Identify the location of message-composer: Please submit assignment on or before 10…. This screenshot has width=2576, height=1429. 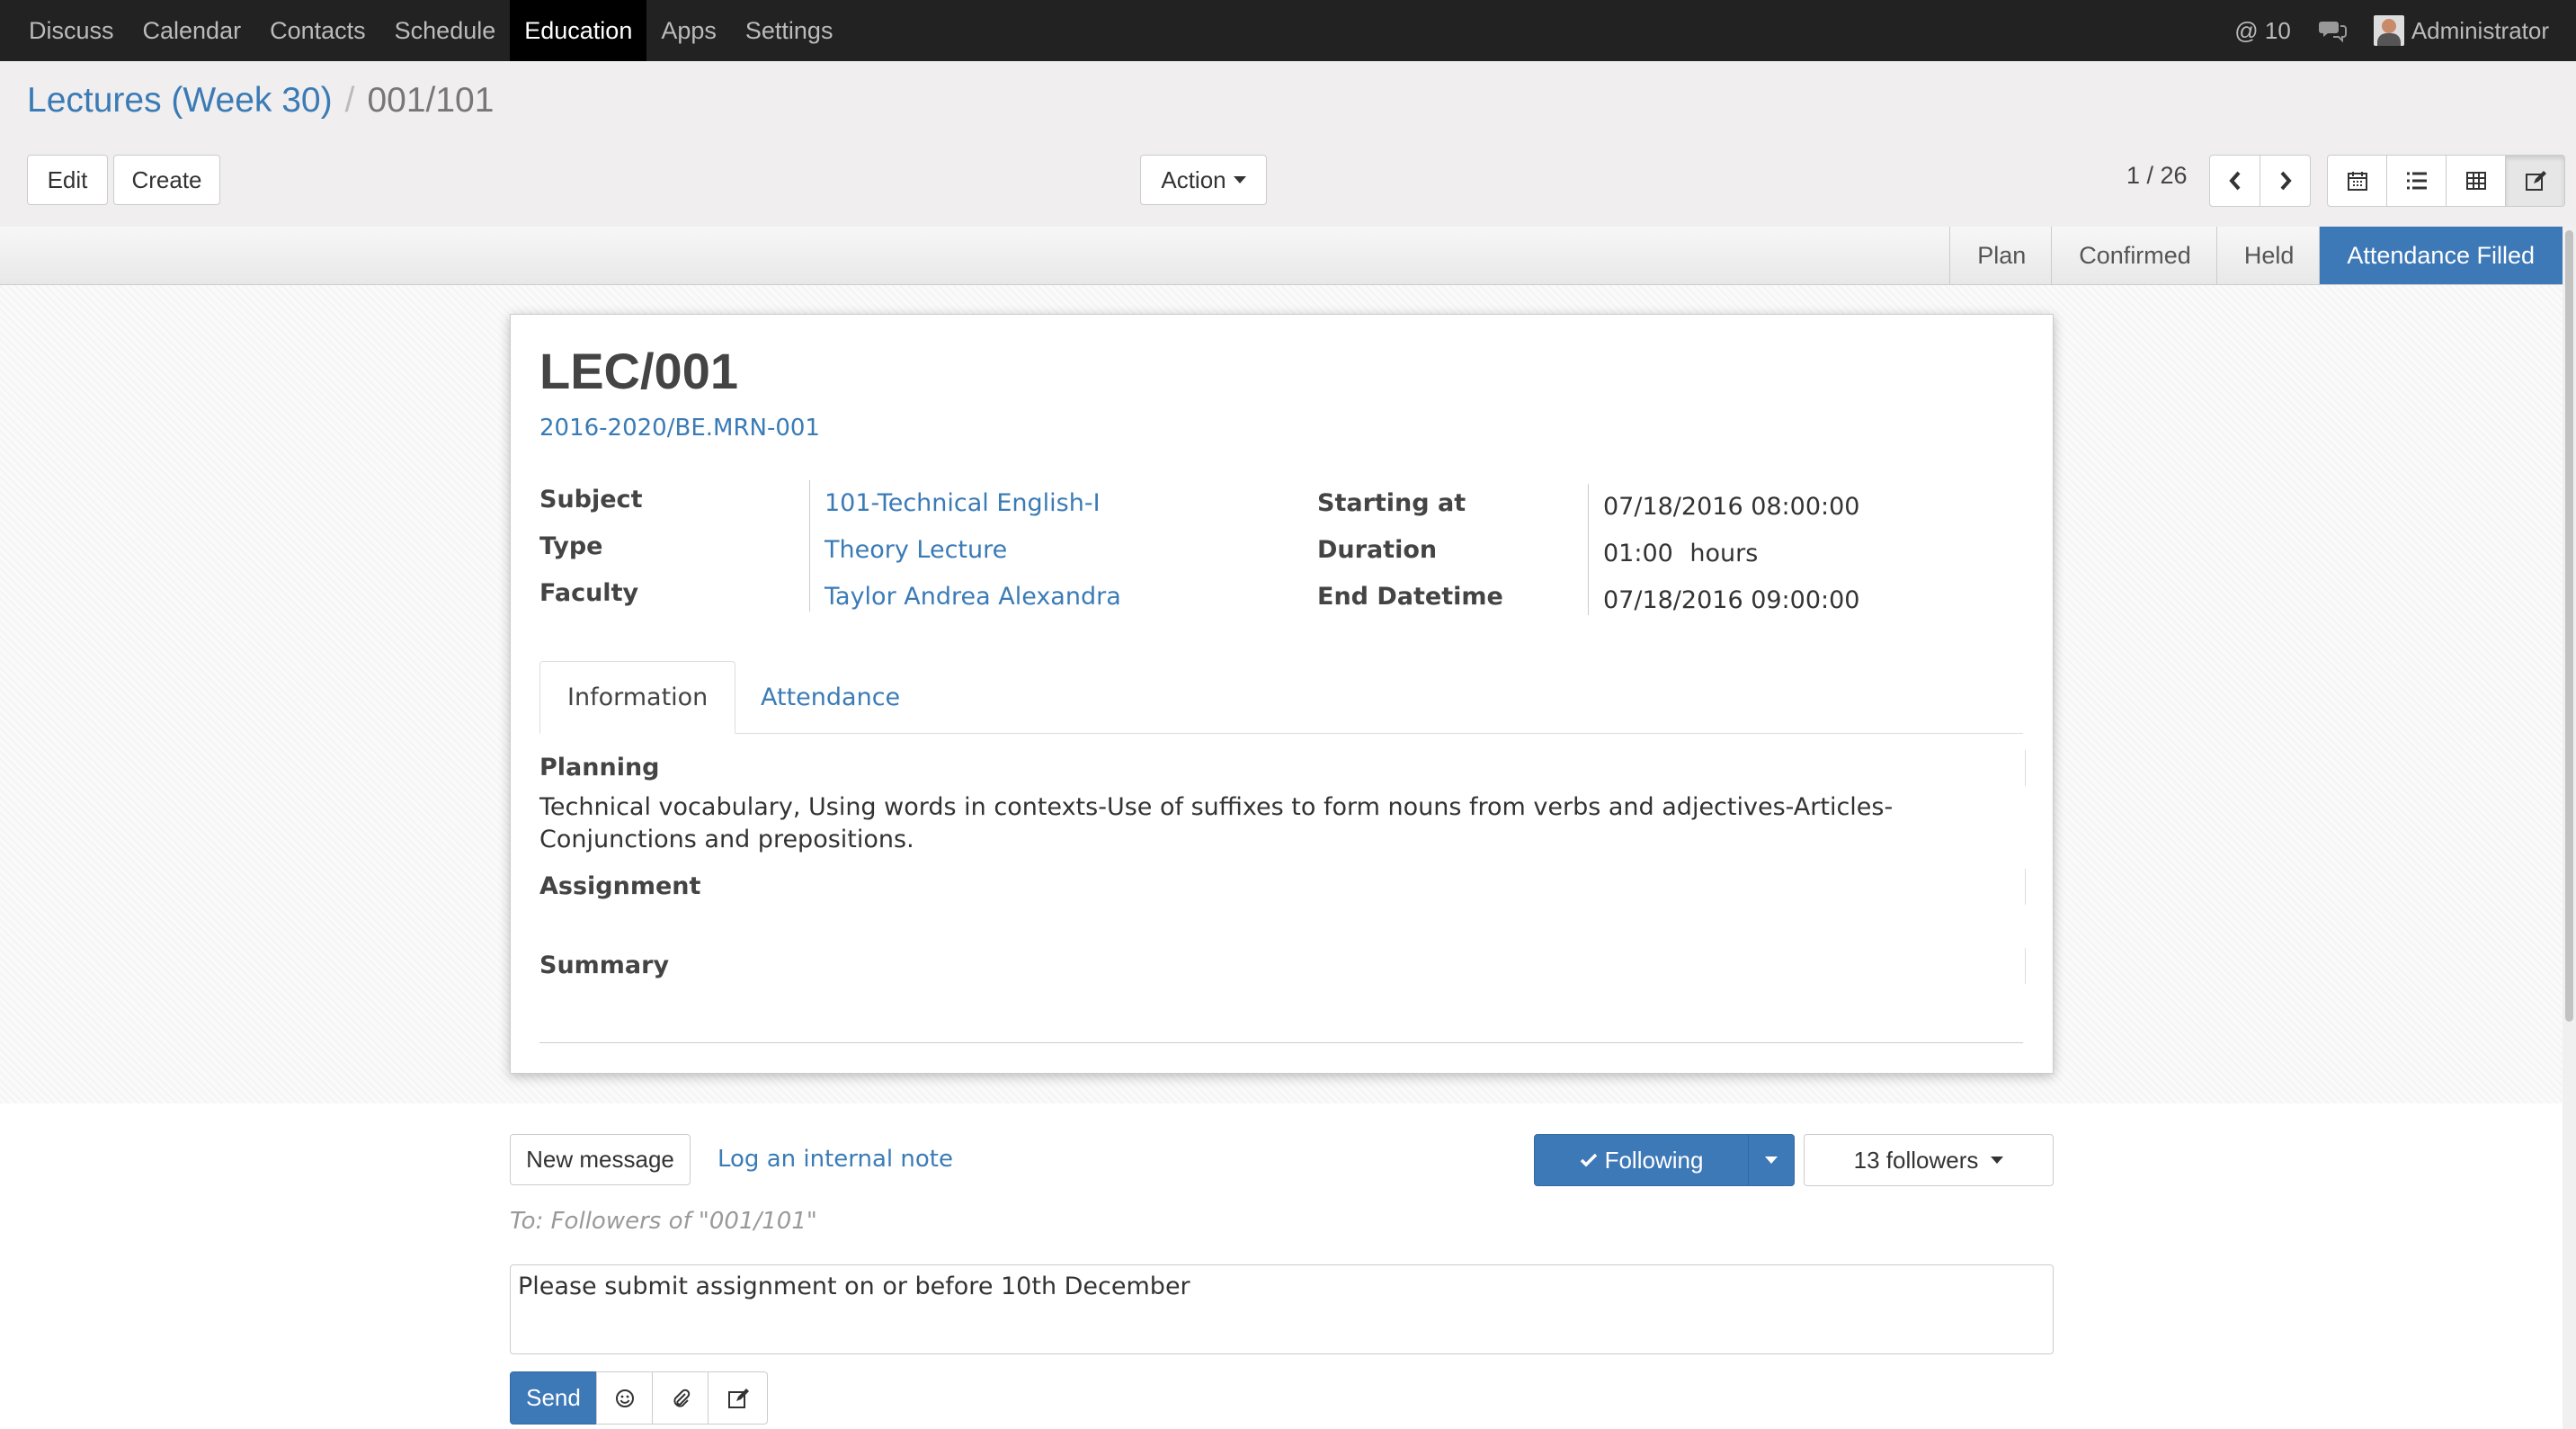
(1282, 1309).